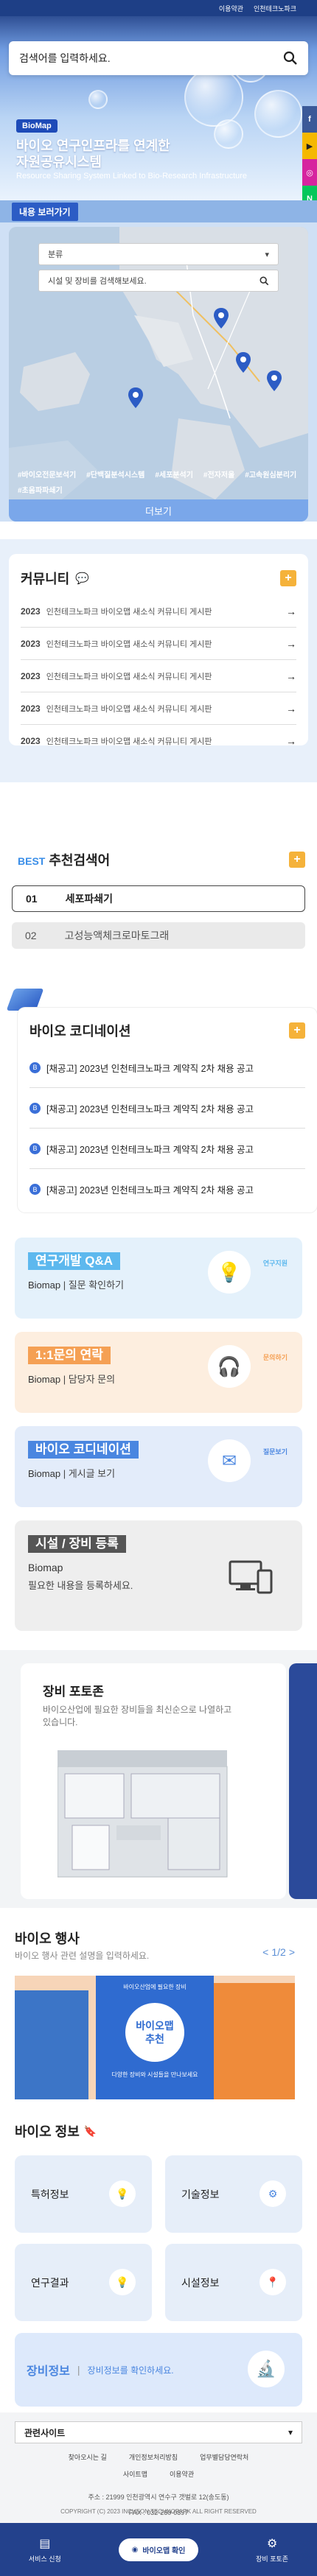 The image size is (317, 2576). I want to click on coordination-brand: Biomap, so click(44, 1473).